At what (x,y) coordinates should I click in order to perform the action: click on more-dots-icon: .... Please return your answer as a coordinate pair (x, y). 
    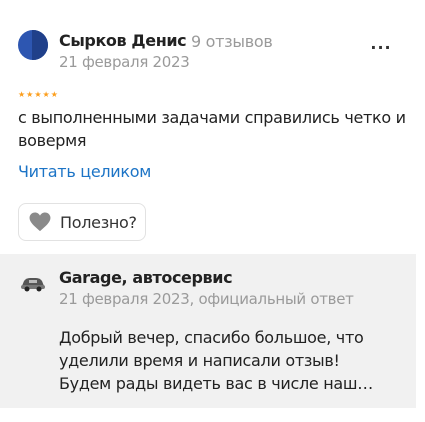
    Looking at the image, I should click on (381, 43).